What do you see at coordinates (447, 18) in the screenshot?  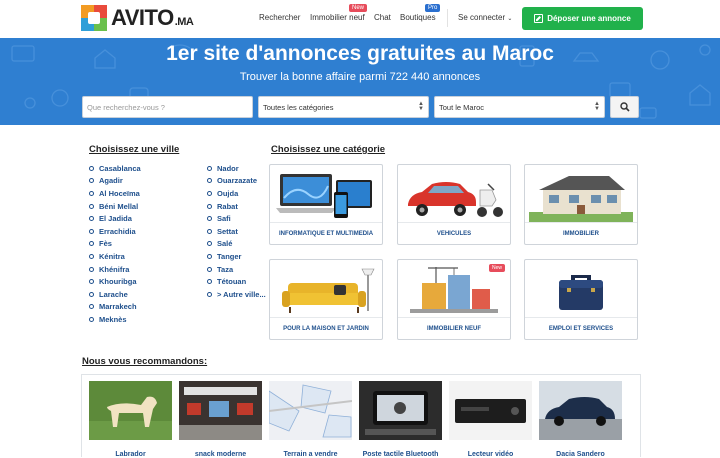 I see `nav-divider` at bounding box center [447, 18].